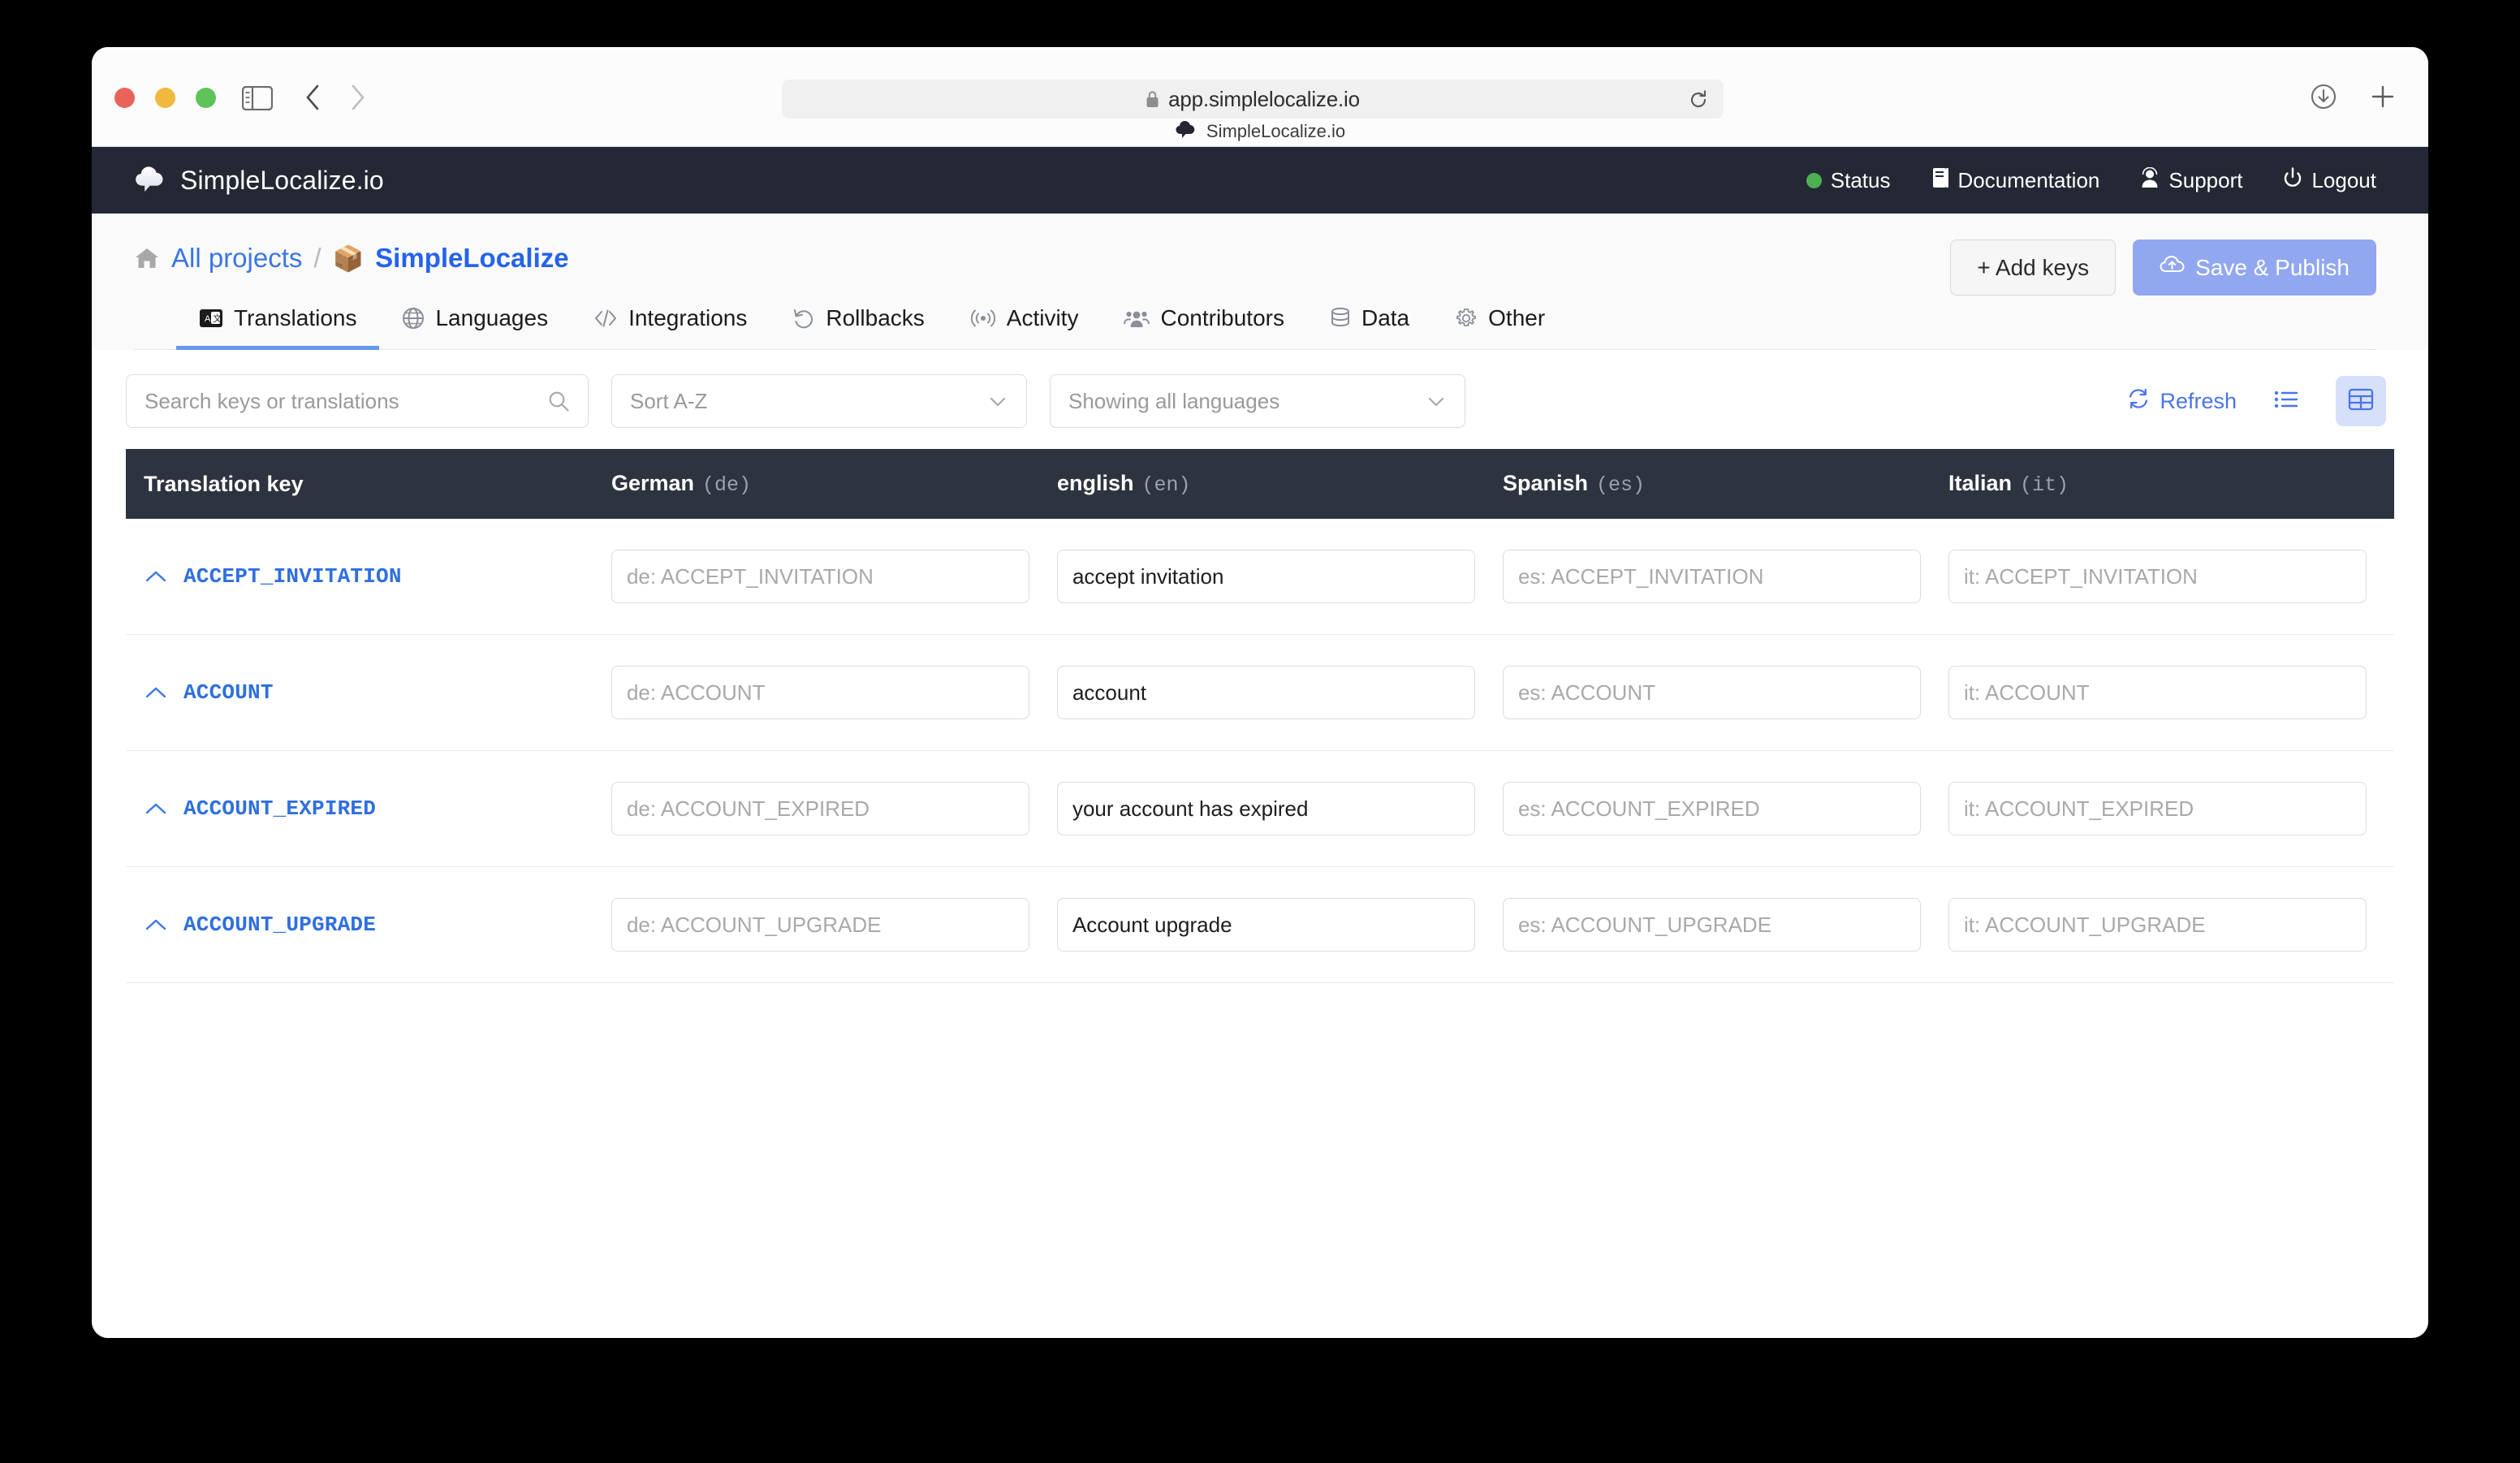 The height and width of the screenshot is (1463, 2520). I want to click on column-header-es: Spanish (es), so click(1725, 484).